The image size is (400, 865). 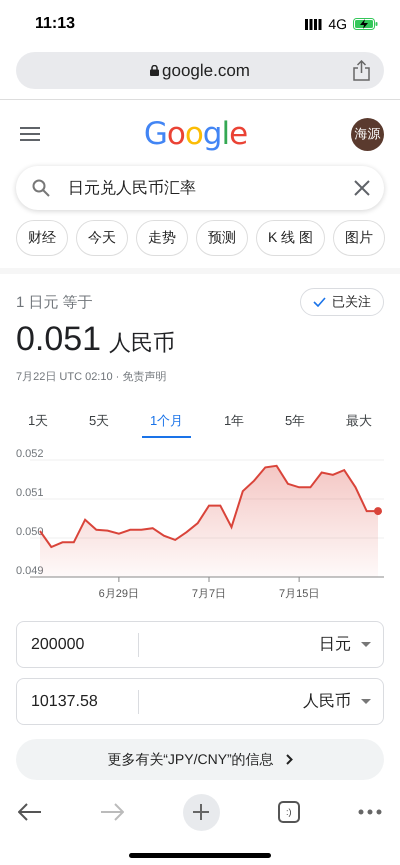 I want to click on url-text: google.com, so click(x=206, y=70).